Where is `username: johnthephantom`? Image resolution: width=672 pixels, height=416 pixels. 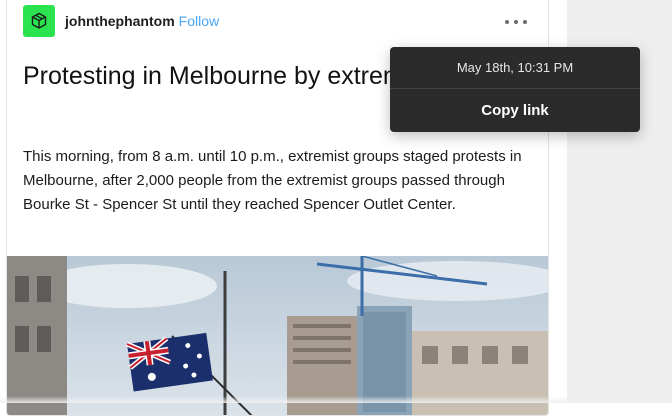 username: johnthephantom is located at coordinates (120, 21).